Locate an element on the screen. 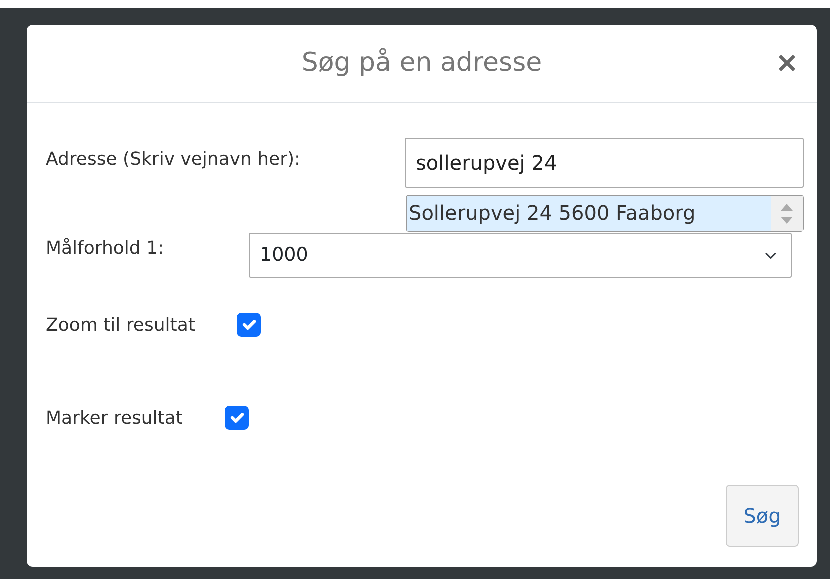  search-button: Søg is located at coordinates (762, 516).